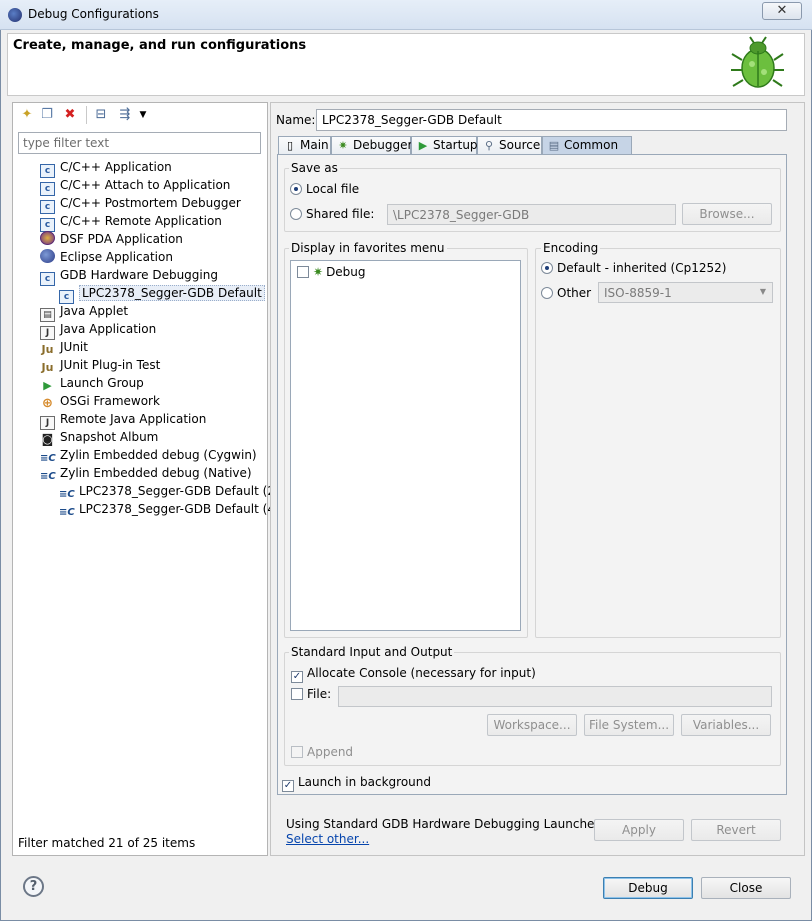 This screenshot has height=921, width=812. What do you see at coordinates (110, 401) in the screenshot?
I see `tree-item-label: OSGi Framework` at bounding box center [110, 401].